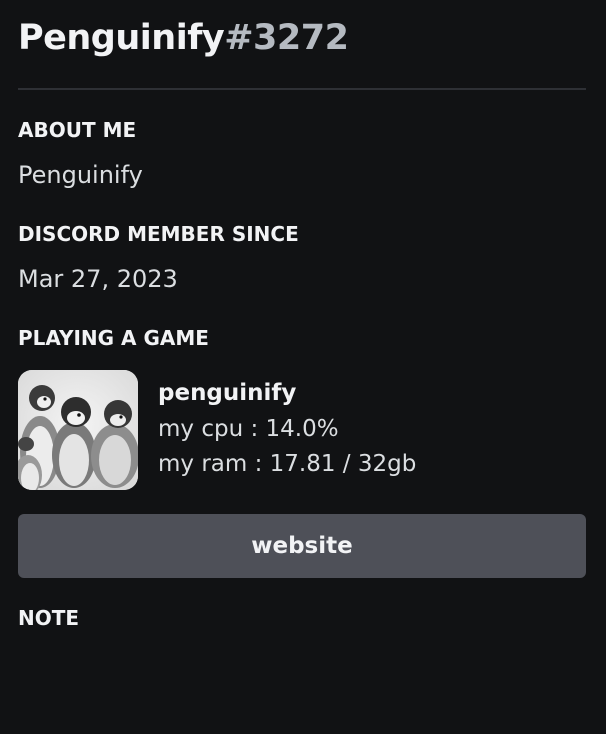 The height and width of the screenshot is (734, 606). What do you see at coordinates (287, 464) in the screenshot?
I see `game-state: my ram : 17.81 / 32gb` at bounding box center [287, 464].